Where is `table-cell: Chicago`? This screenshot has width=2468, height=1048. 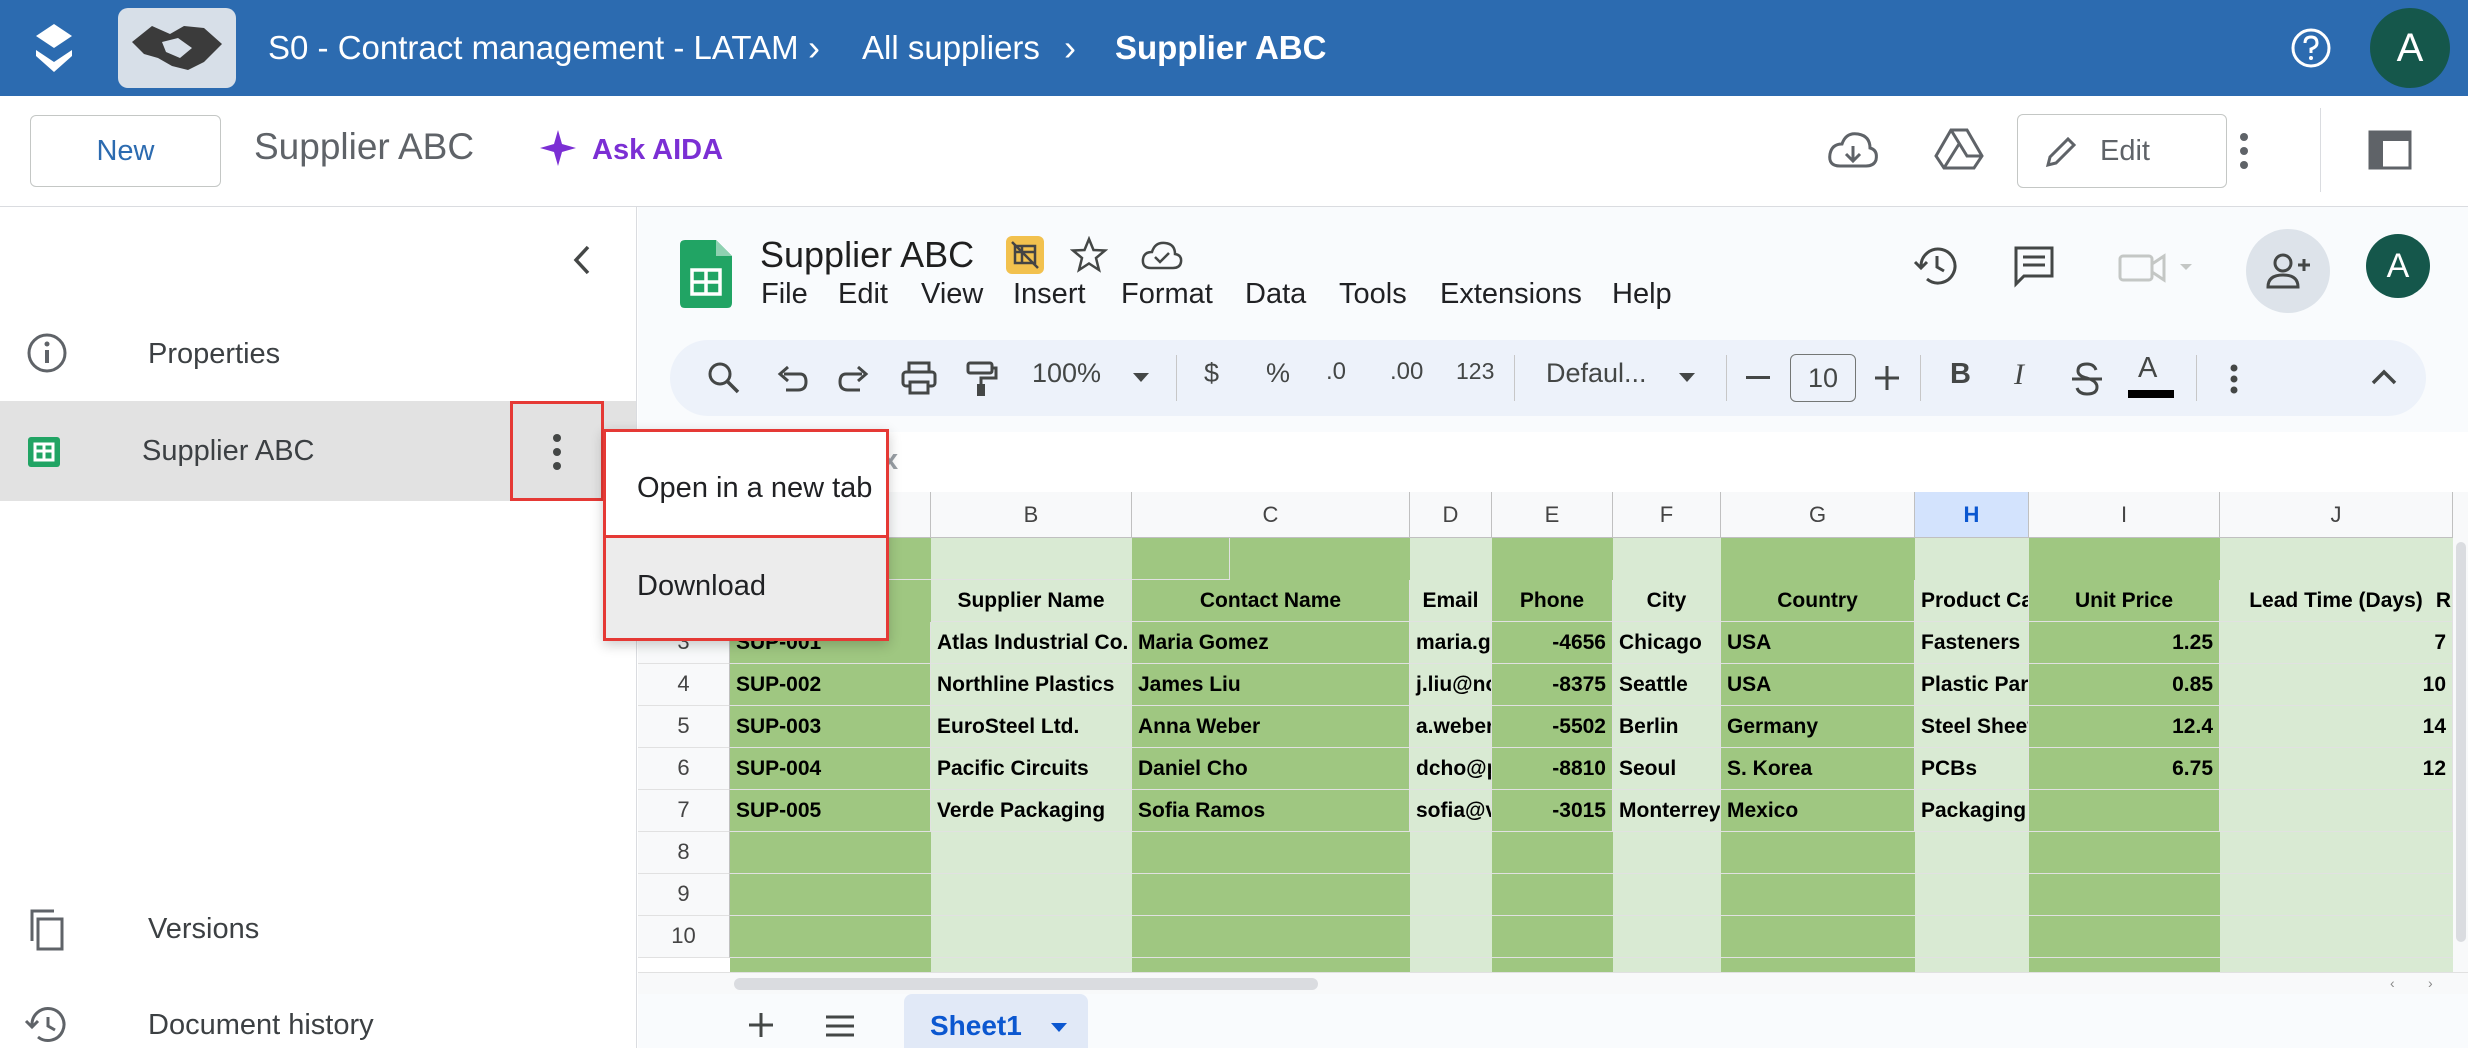 table-cell: Chicago is located at coordinates (1667, 643).